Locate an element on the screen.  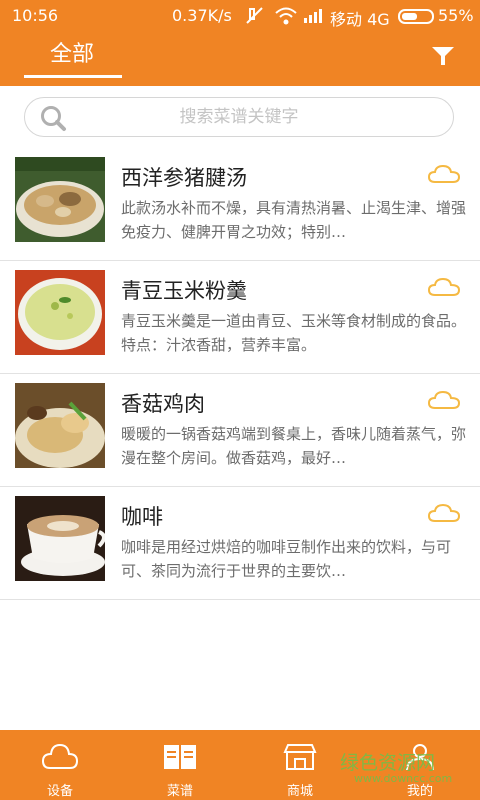
status-bar: 10:56 0.37K/s 移动 4G 55% is located at coordinates (240, 16).